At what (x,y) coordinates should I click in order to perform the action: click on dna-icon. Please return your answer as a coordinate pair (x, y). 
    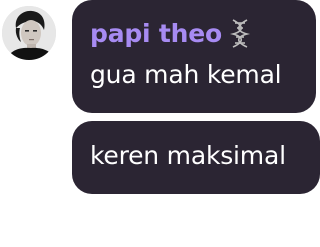
    Looking at the image, I should click on (240, 33).